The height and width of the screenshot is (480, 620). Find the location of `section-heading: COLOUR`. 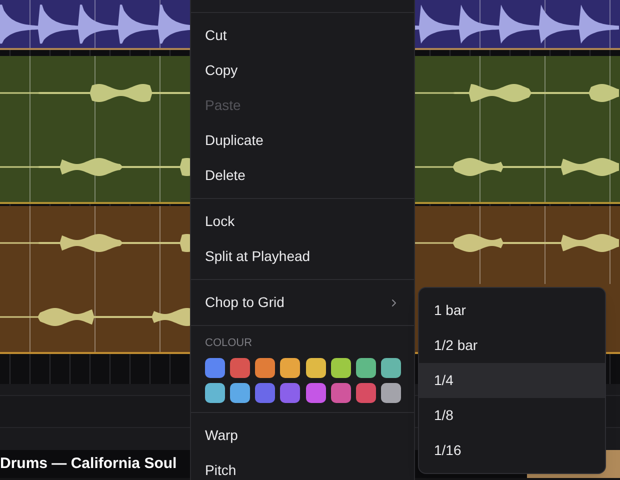

section-heading: COLOUR is located at coordinates (229, 343).